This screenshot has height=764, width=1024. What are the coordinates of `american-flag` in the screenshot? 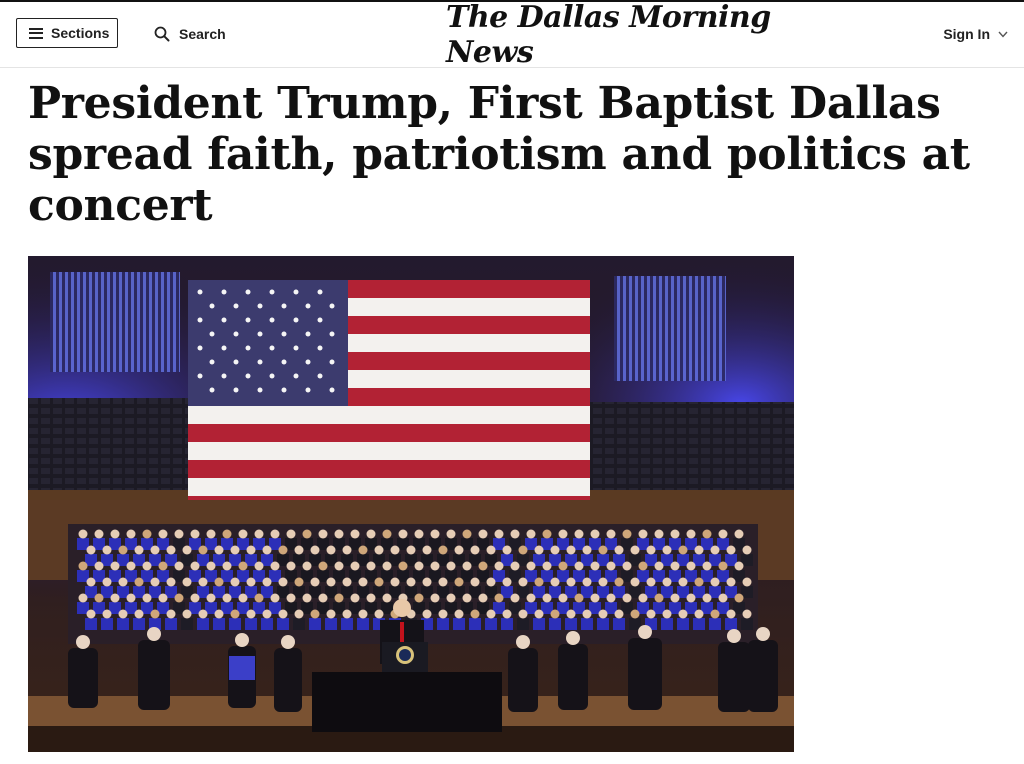 It's located at (389, 396).